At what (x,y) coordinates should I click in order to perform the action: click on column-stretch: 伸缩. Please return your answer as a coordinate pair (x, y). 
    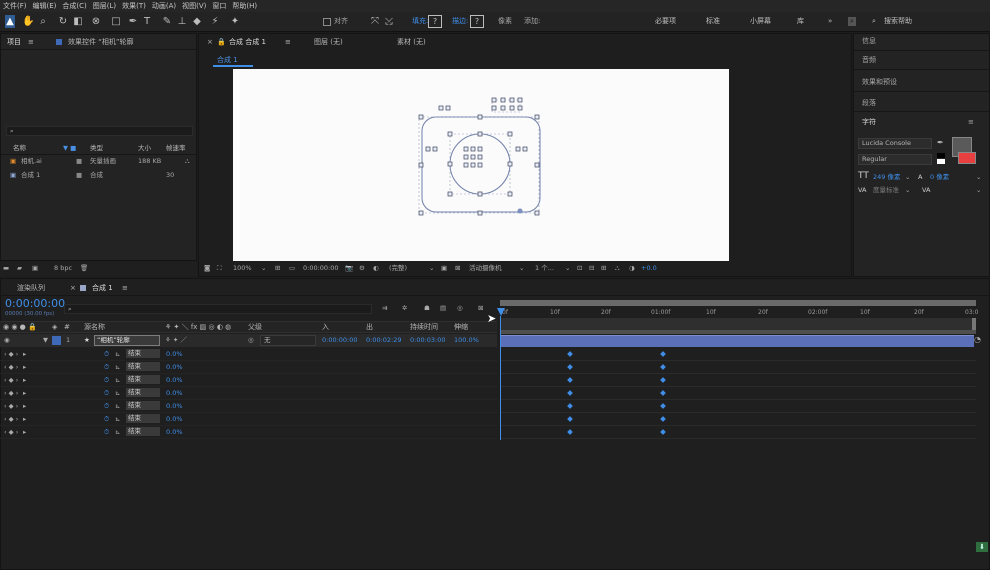
    Looking at the image, I should click on (461, 327).